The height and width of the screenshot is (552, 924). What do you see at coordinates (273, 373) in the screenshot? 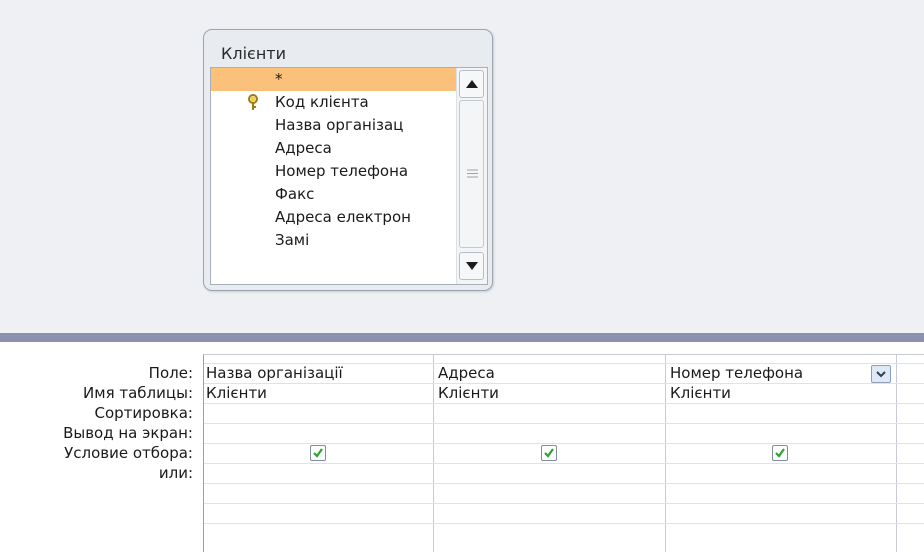
I see `grid-cell-field: Назва організації` at bounding box center [273, 373].